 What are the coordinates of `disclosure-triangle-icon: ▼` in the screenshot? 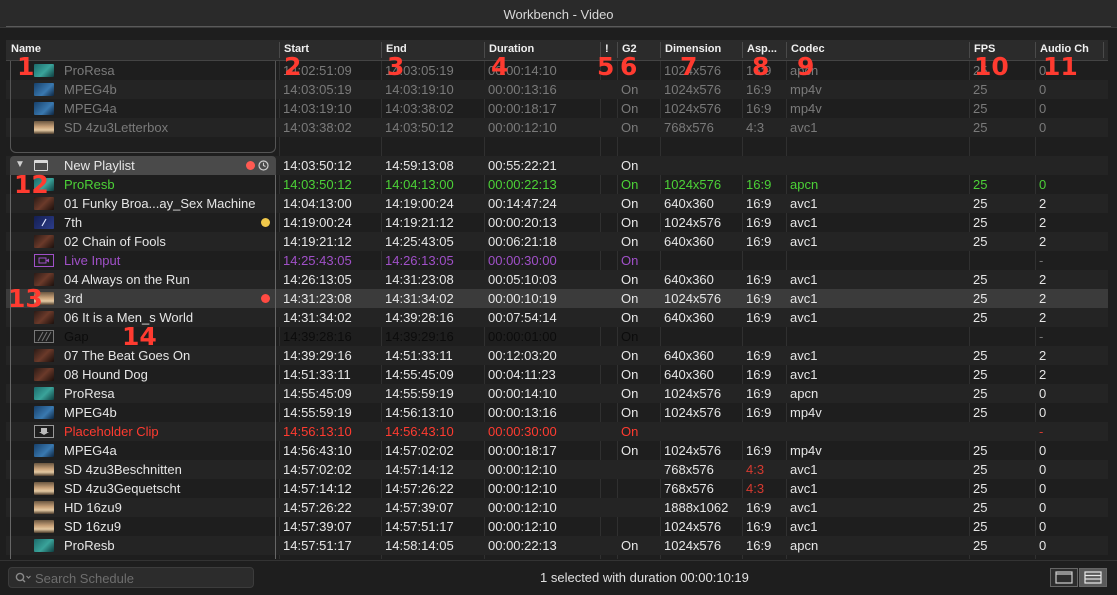 It's located at (20, 164).